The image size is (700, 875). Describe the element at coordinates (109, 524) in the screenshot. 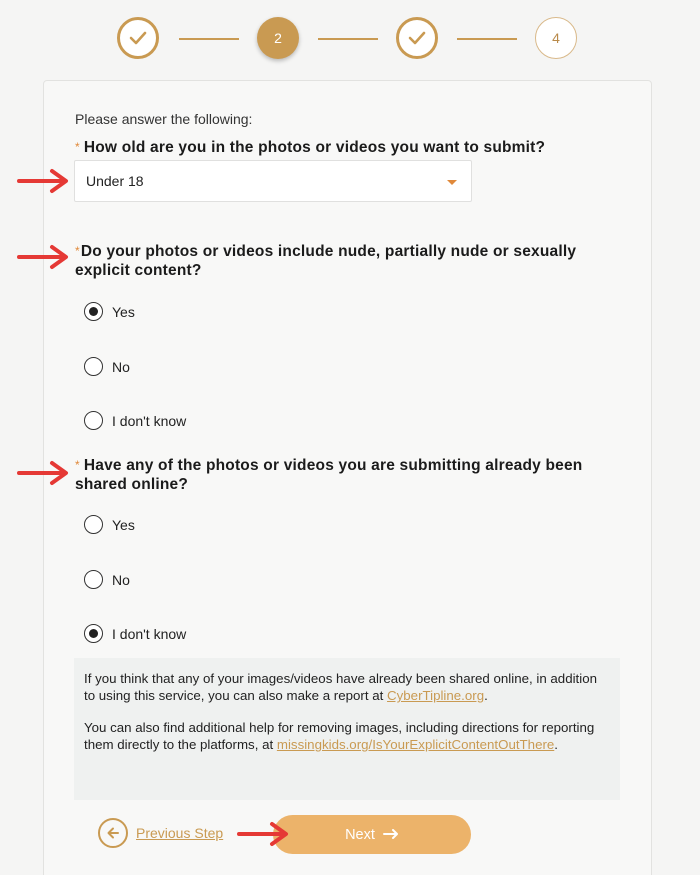

I see `radio-shared-yes: Yes` at that location.